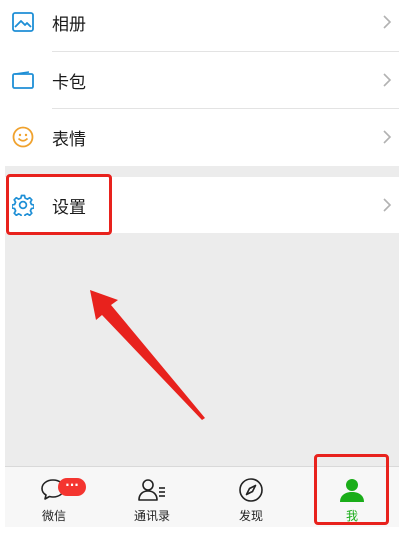 The width and height of the screenshot is (399, 533). I want to click on menu-item-stickers: 表情, so click(202, 137).